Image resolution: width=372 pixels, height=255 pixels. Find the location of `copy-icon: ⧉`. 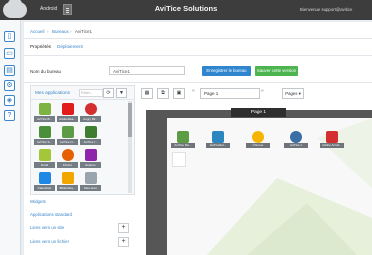

copy-icon: ⧉ is located at coordinates (163, 93).